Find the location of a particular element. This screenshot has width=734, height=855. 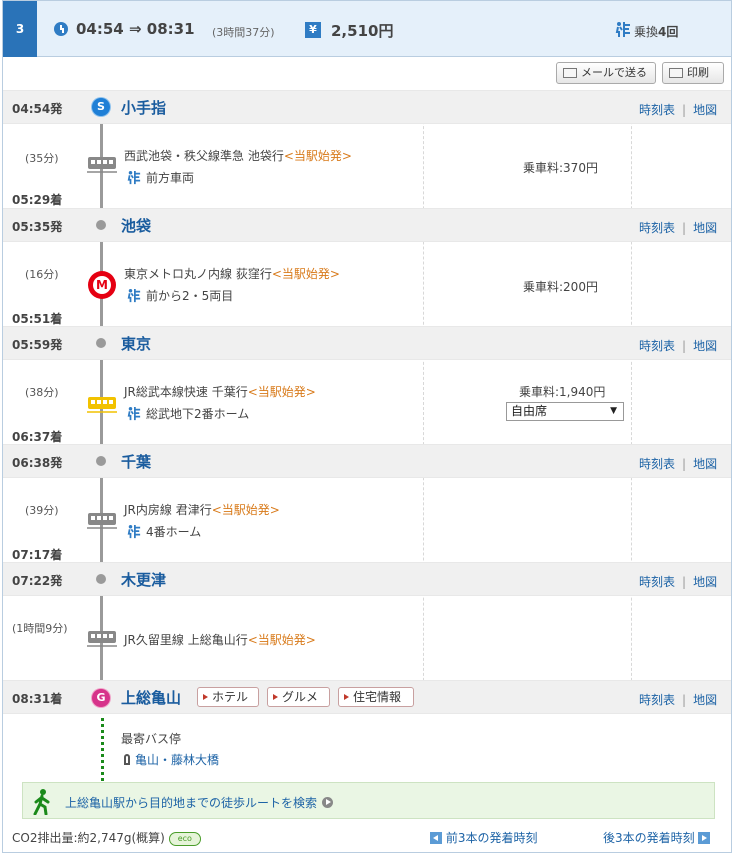

right-arrow-icon is located at coordinates (704, 838).